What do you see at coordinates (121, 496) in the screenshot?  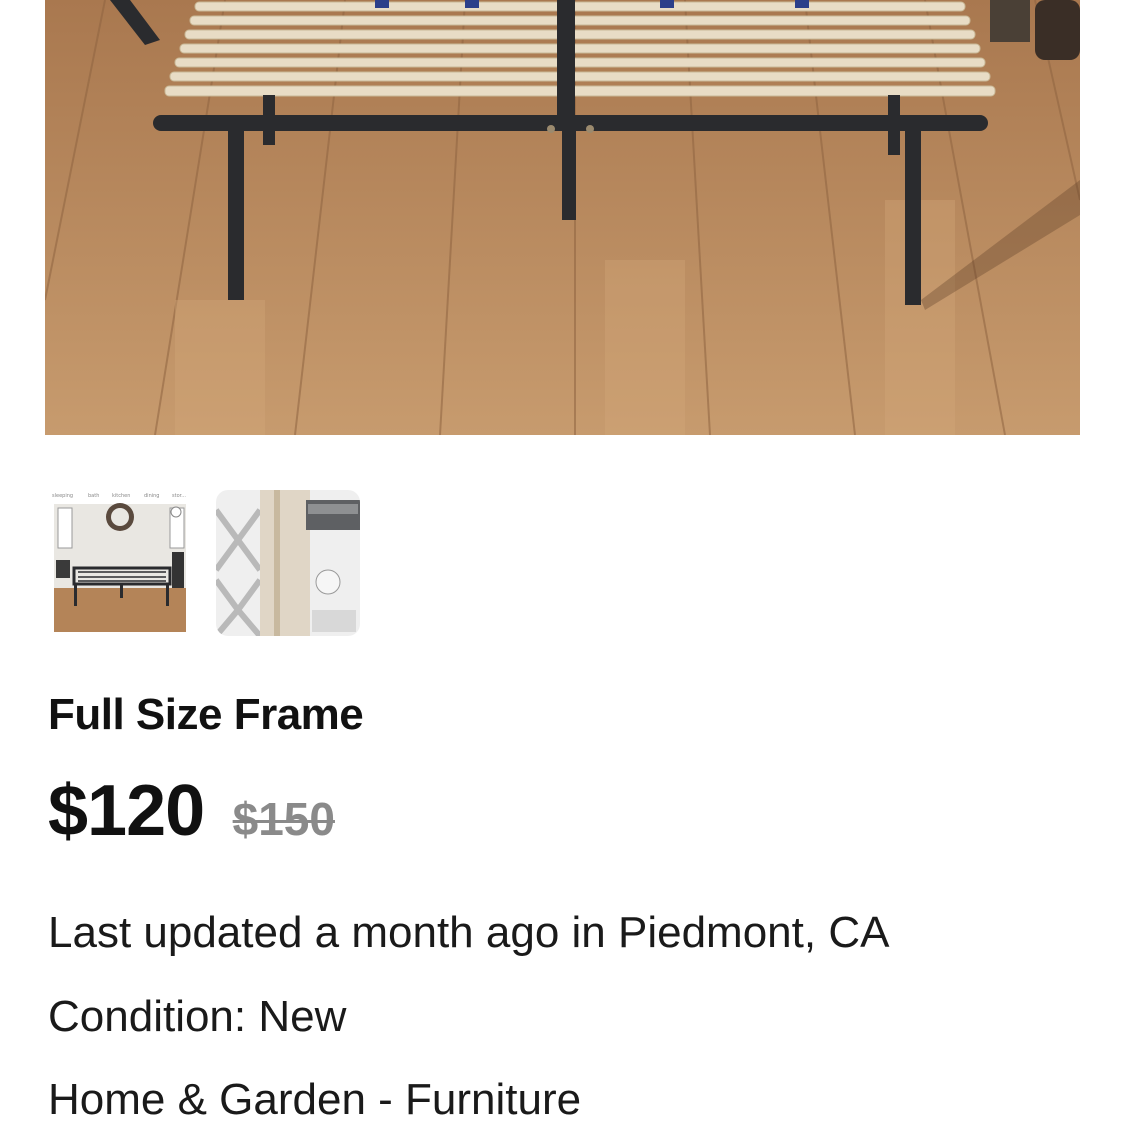 I see `thumbnail-tab-kitchen: kitchen` at bounding box center [121, 496].